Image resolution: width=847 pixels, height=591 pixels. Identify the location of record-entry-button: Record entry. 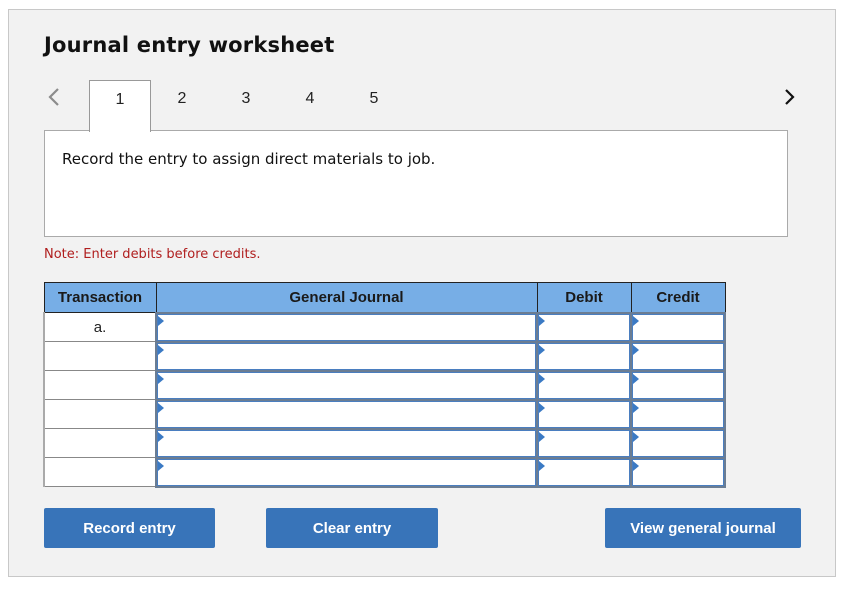
(129, 528).